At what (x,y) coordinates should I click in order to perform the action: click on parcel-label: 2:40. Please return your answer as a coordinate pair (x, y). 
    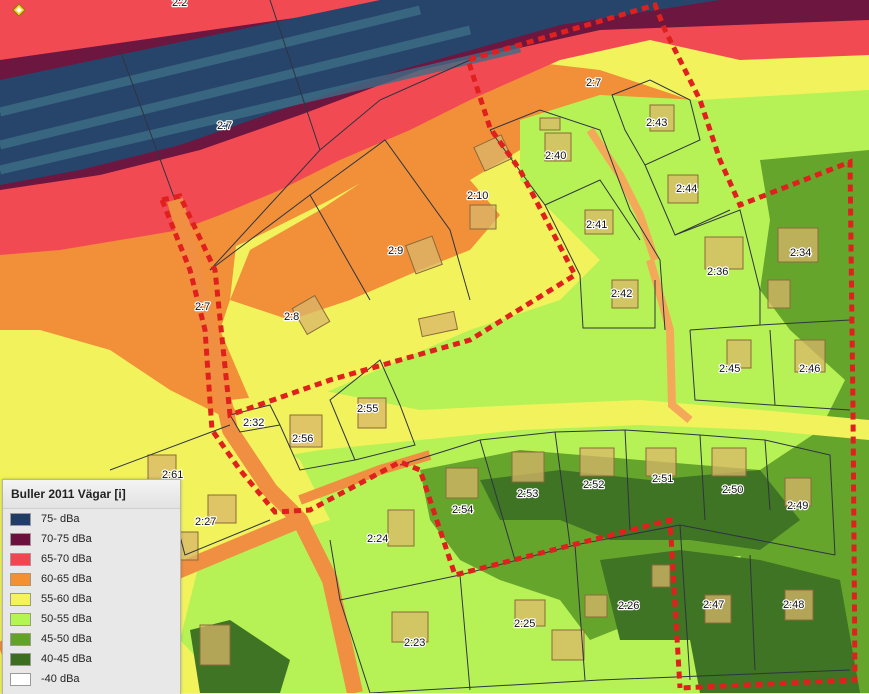
    Looking at the image, I should click on (555, 156).